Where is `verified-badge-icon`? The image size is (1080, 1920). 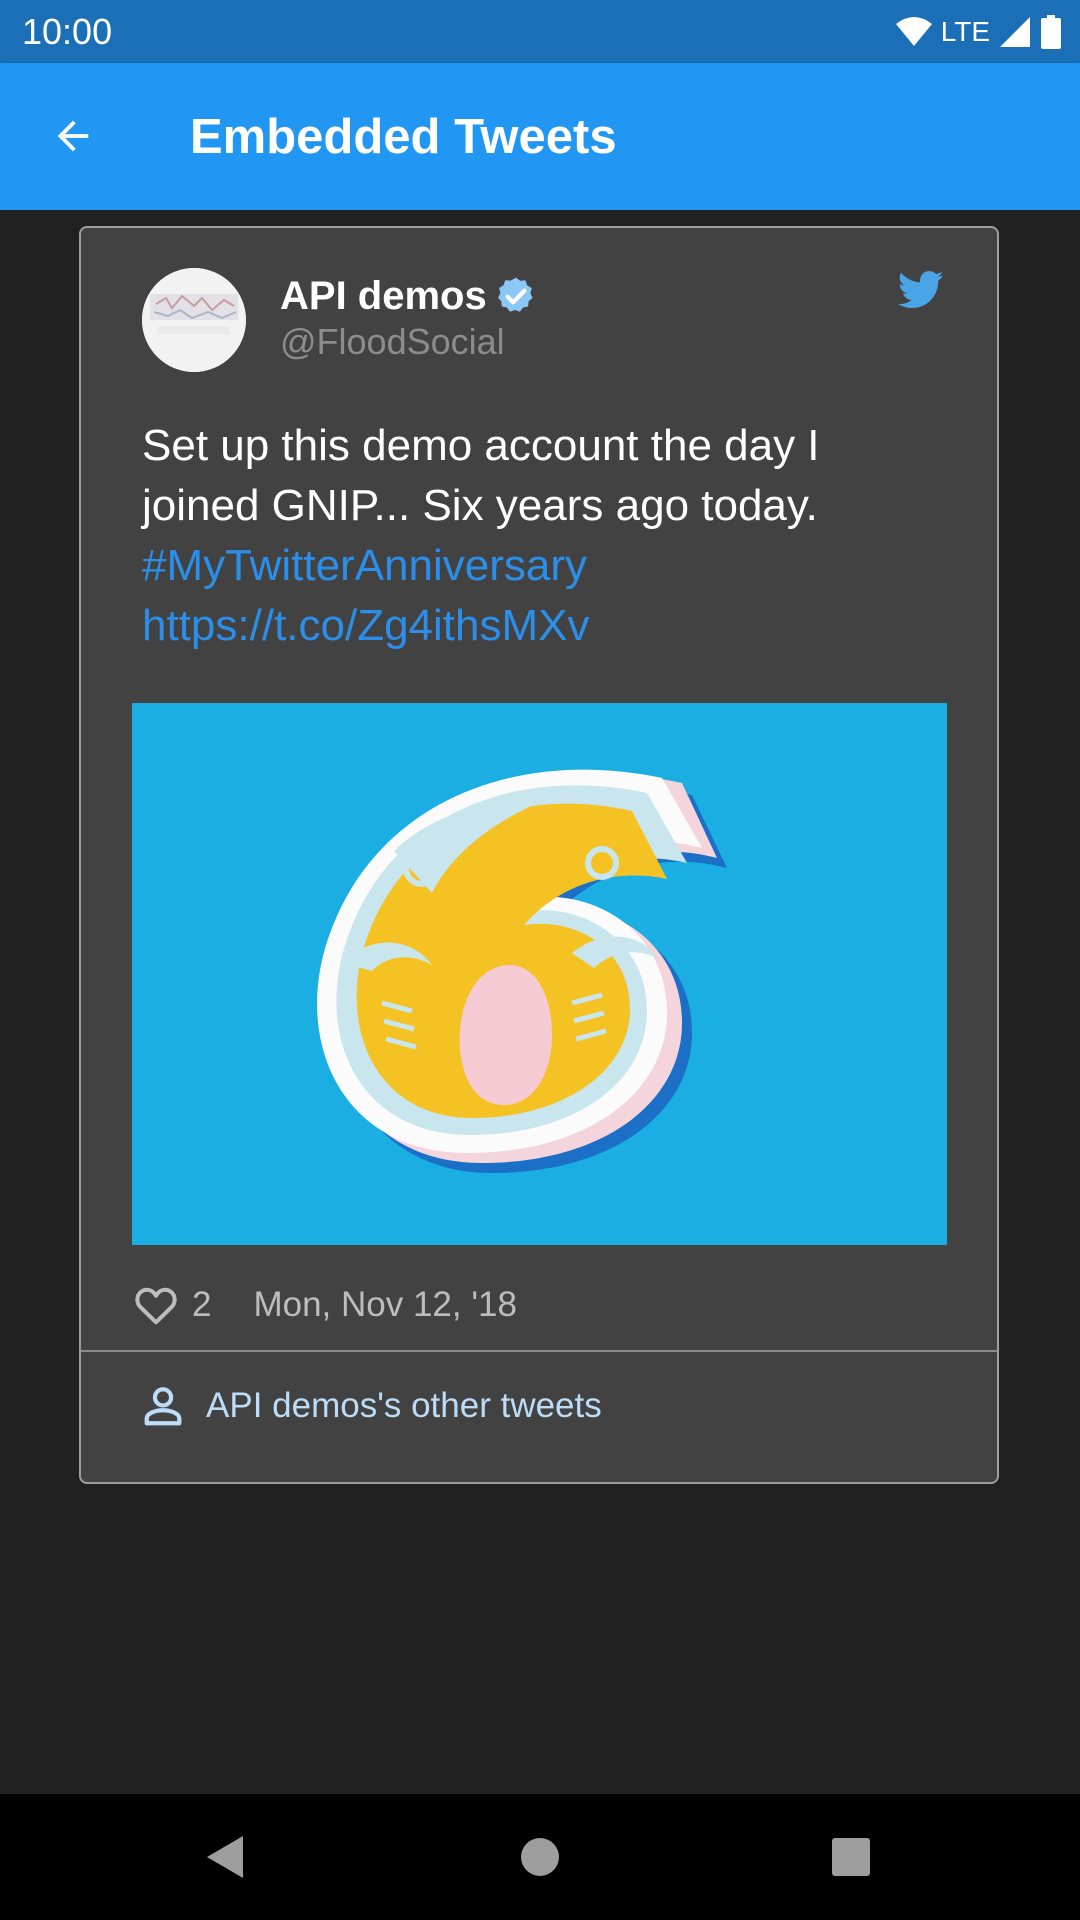 verified-badge-icon is located at coordinates (515, 294).